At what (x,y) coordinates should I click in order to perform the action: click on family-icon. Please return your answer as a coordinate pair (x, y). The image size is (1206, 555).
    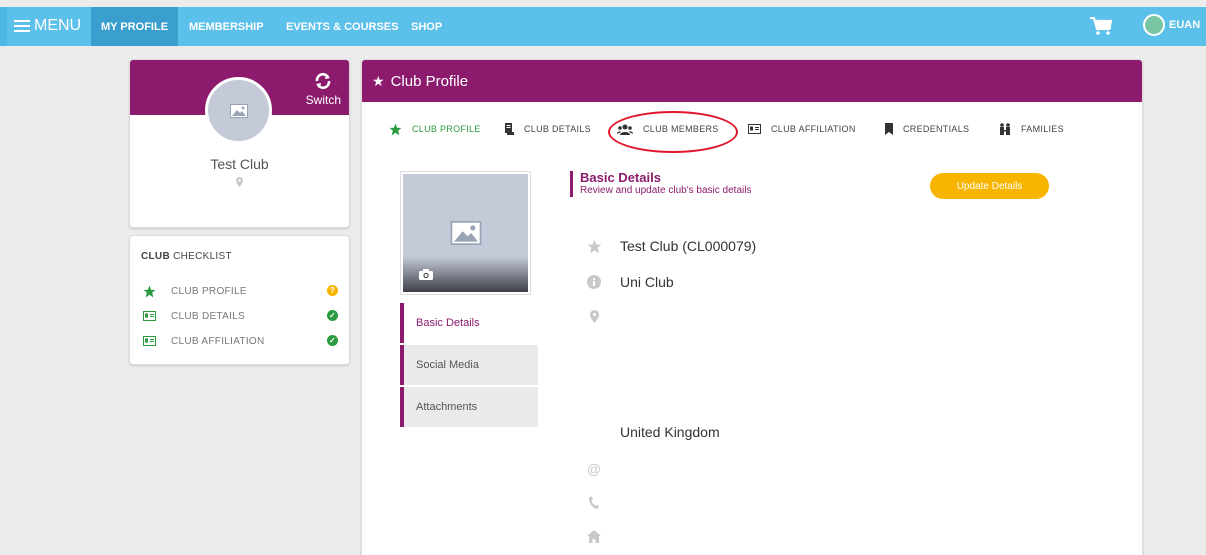
    Looking at the image, I should click on (1005, 129).